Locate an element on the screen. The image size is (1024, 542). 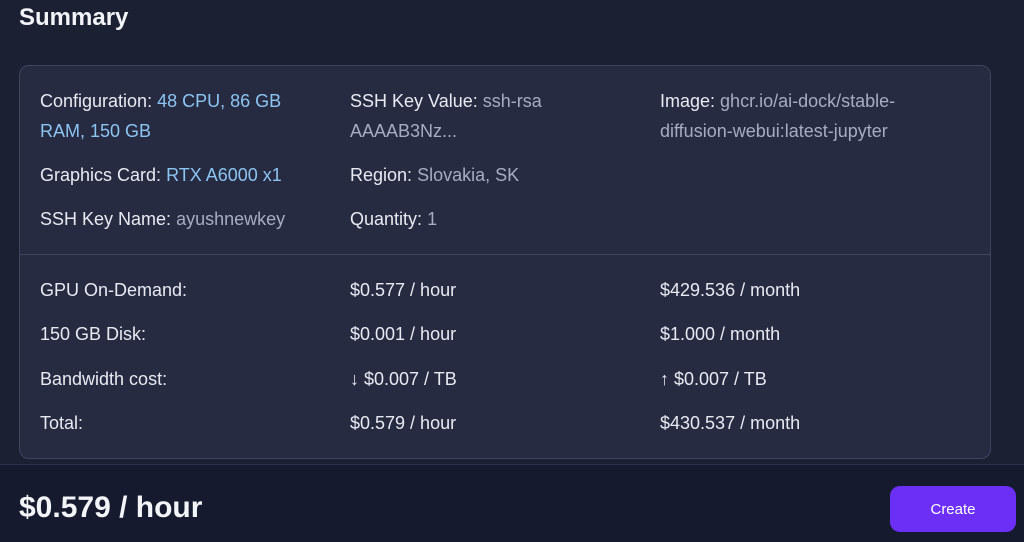
cost-row-bandwidth-label: Bandwidth cost: is located at coordinates (104, 379).